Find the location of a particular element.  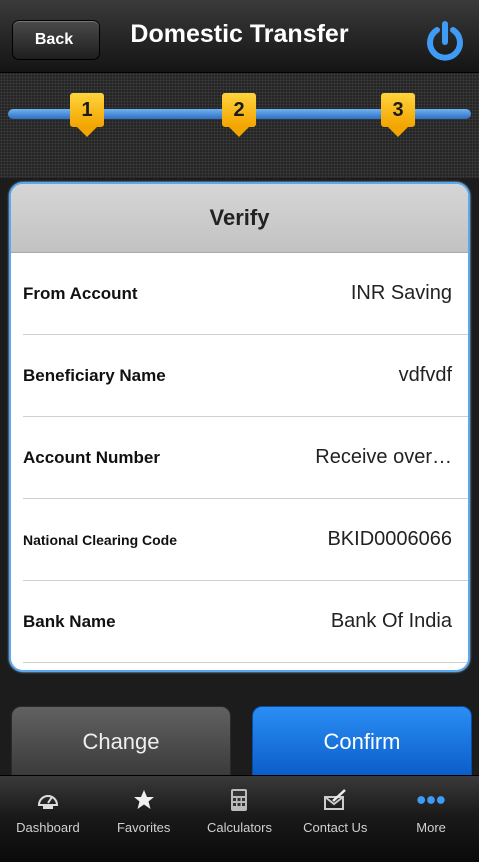

row-label: Beneficiary Name is located at coordinates (94, 375).